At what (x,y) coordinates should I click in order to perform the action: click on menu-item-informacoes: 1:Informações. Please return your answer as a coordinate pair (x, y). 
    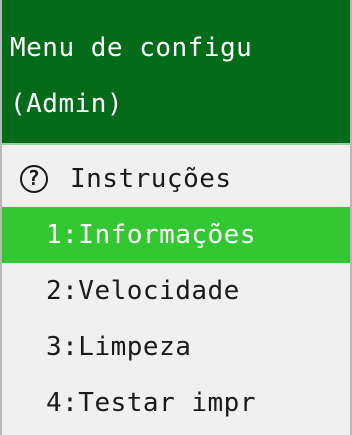
    Looking at the image, I should click on (176, 235).